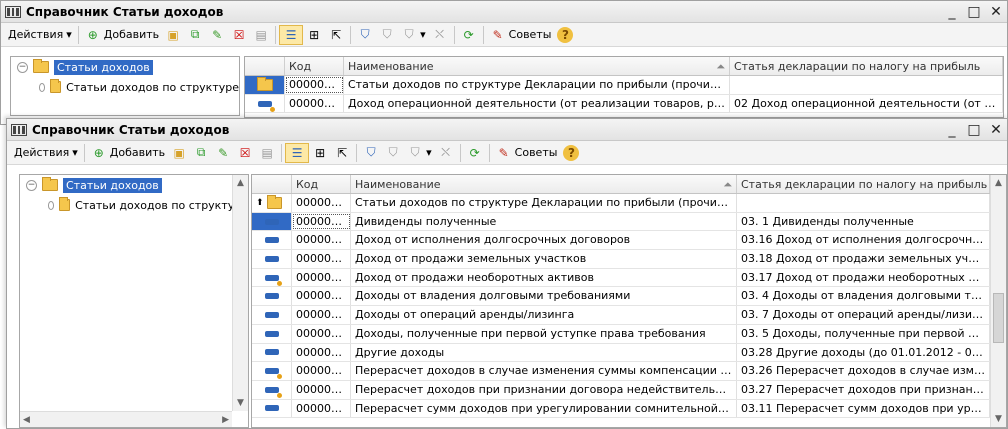 This screenshot has width=1008, height=429. I want to click on tree-horizontal-scrollbar: ◀ ▶, so click(126, 419).